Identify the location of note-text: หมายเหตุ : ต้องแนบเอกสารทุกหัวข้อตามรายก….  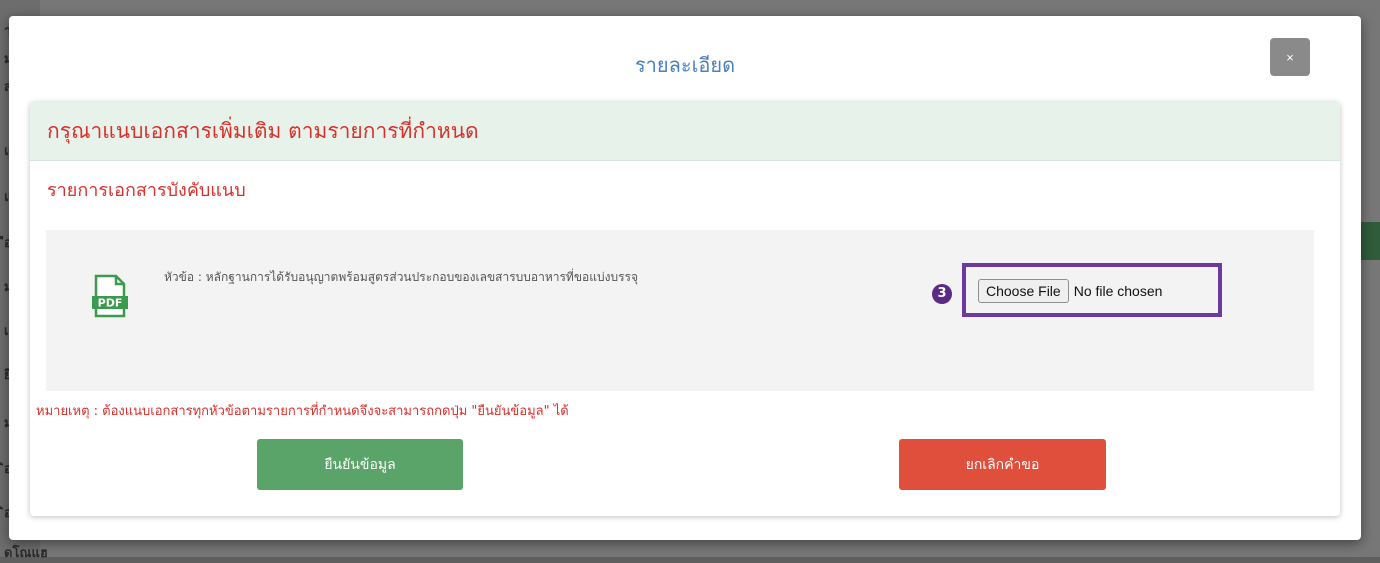
(302, 411).